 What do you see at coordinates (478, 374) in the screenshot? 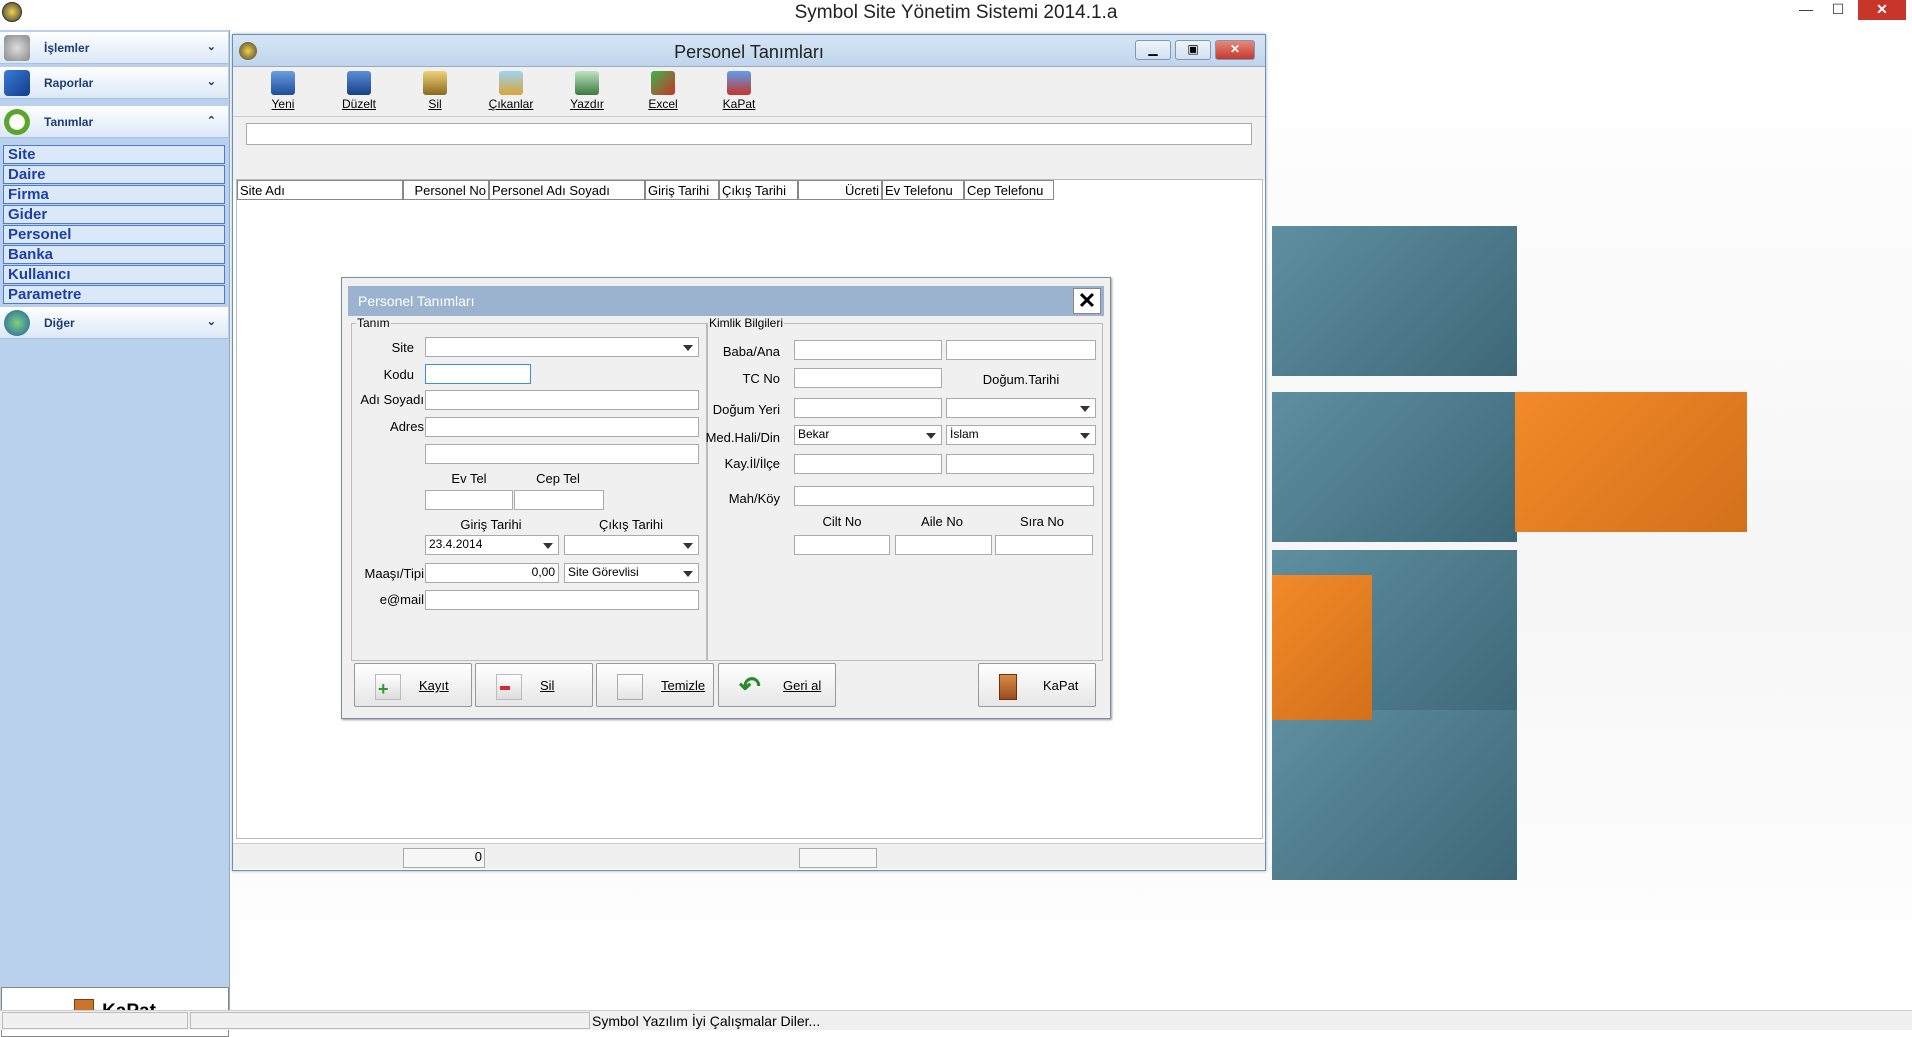
I see `kodu-input` at bounding box center [478, 374].